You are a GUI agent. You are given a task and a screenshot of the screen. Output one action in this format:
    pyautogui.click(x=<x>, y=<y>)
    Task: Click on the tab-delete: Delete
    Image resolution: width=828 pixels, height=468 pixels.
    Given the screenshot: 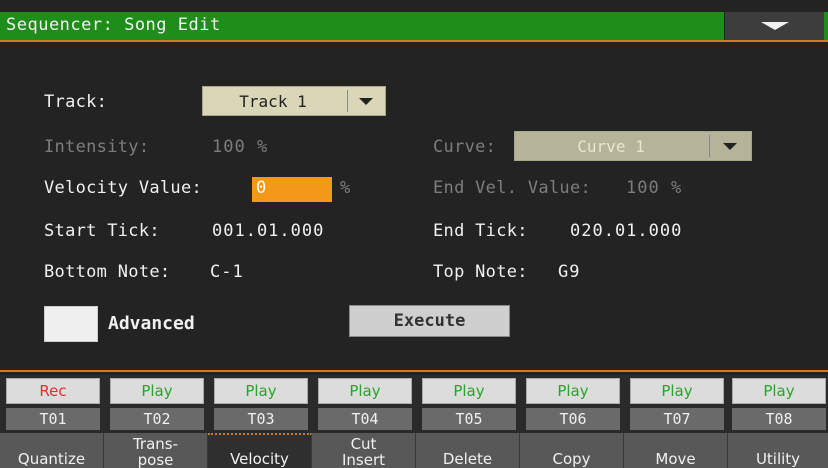 What is the action you would take?
    pyautogui.click(x=468, y=450)
    